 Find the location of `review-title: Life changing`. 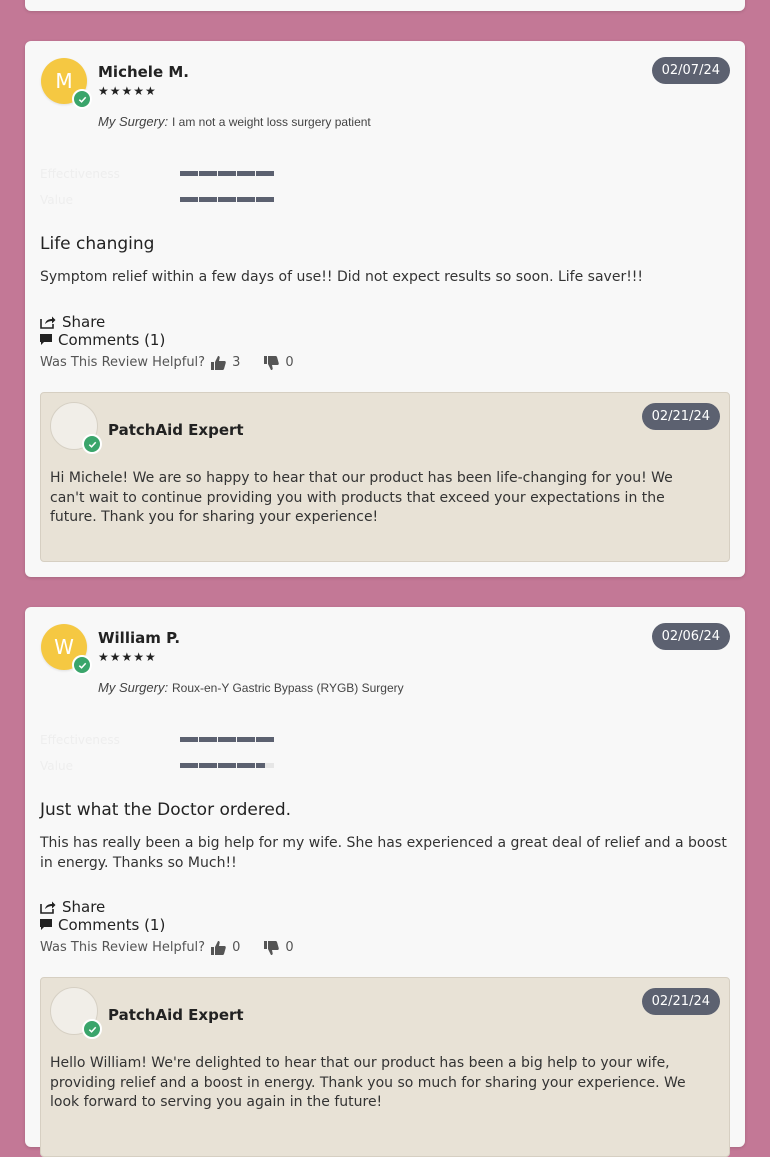

review-title: Life changing is located at coordinates (97, 244).